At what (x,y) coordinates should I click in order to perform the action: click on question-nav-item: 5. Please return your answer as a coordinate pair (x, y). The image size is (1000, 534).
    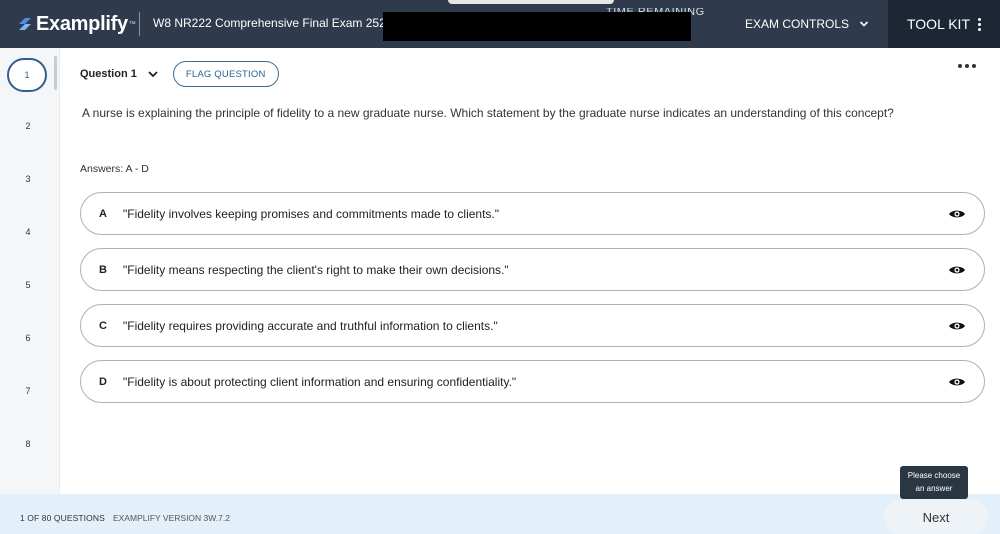
    Looking at the image, I should click on (28, 285).